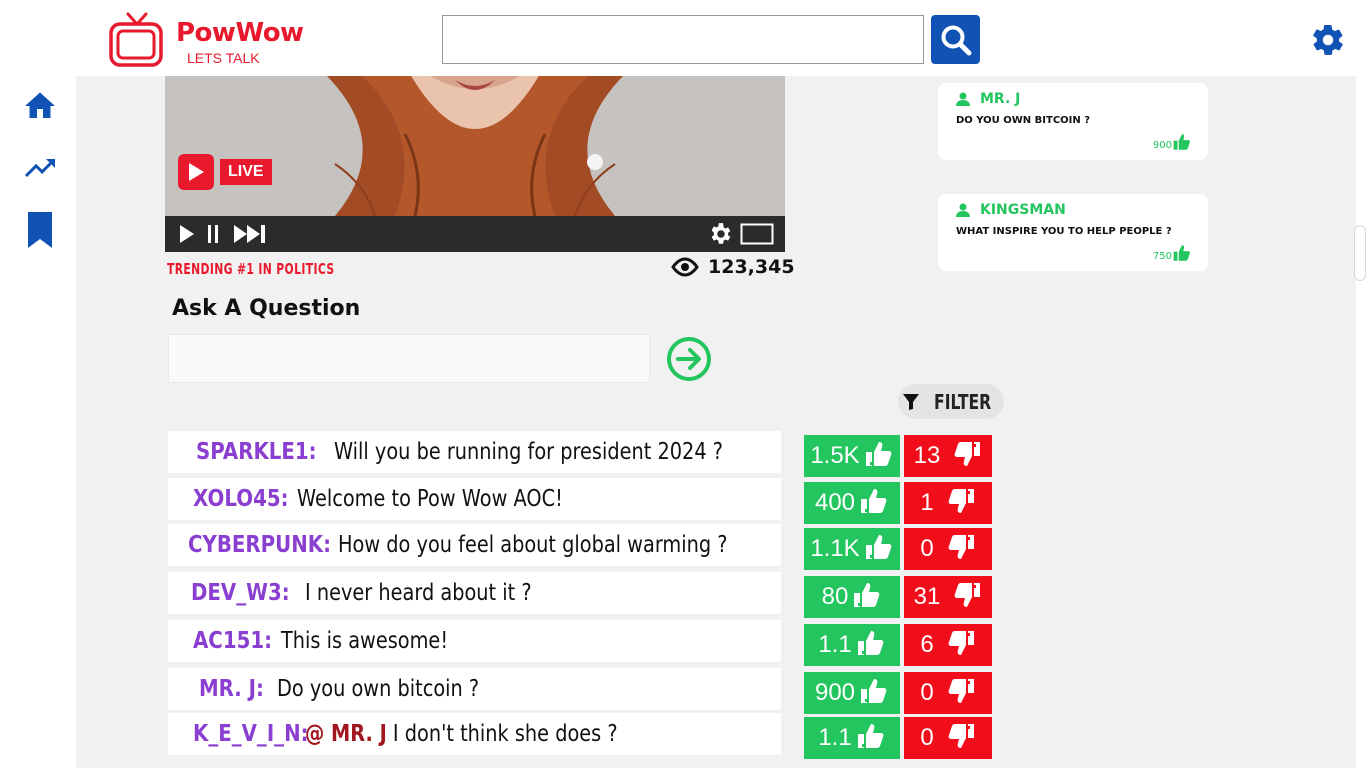 The image size is (1366, 768). I want to click on chat-message-body: I never heard about it ?, so click(418, 593).